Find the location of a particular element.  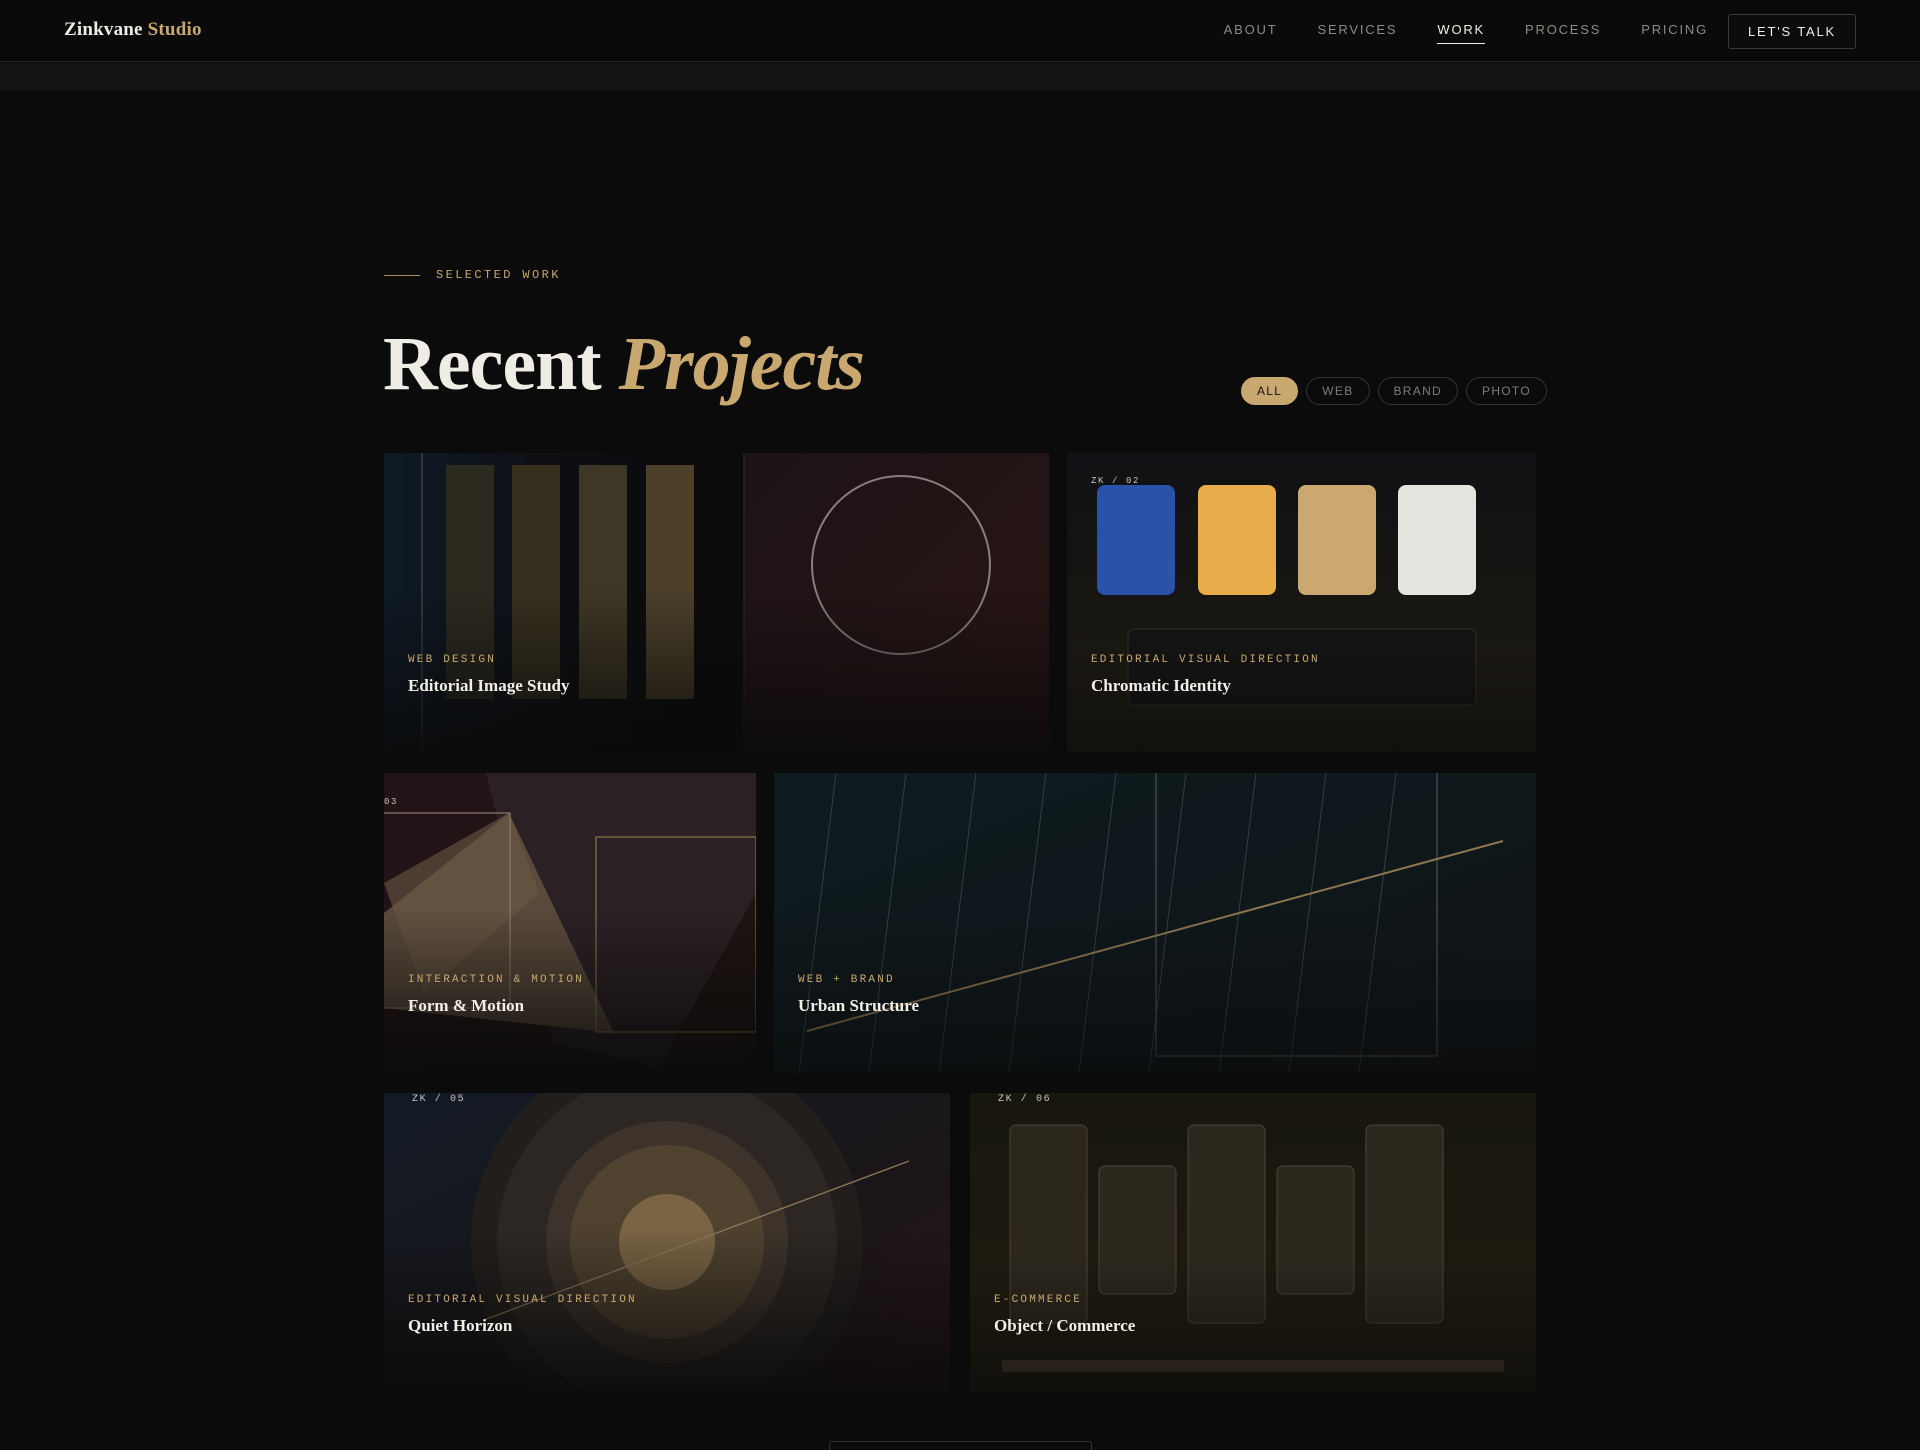

project-category: INTERACTION & MOTION is located at coordinates (496, 980).